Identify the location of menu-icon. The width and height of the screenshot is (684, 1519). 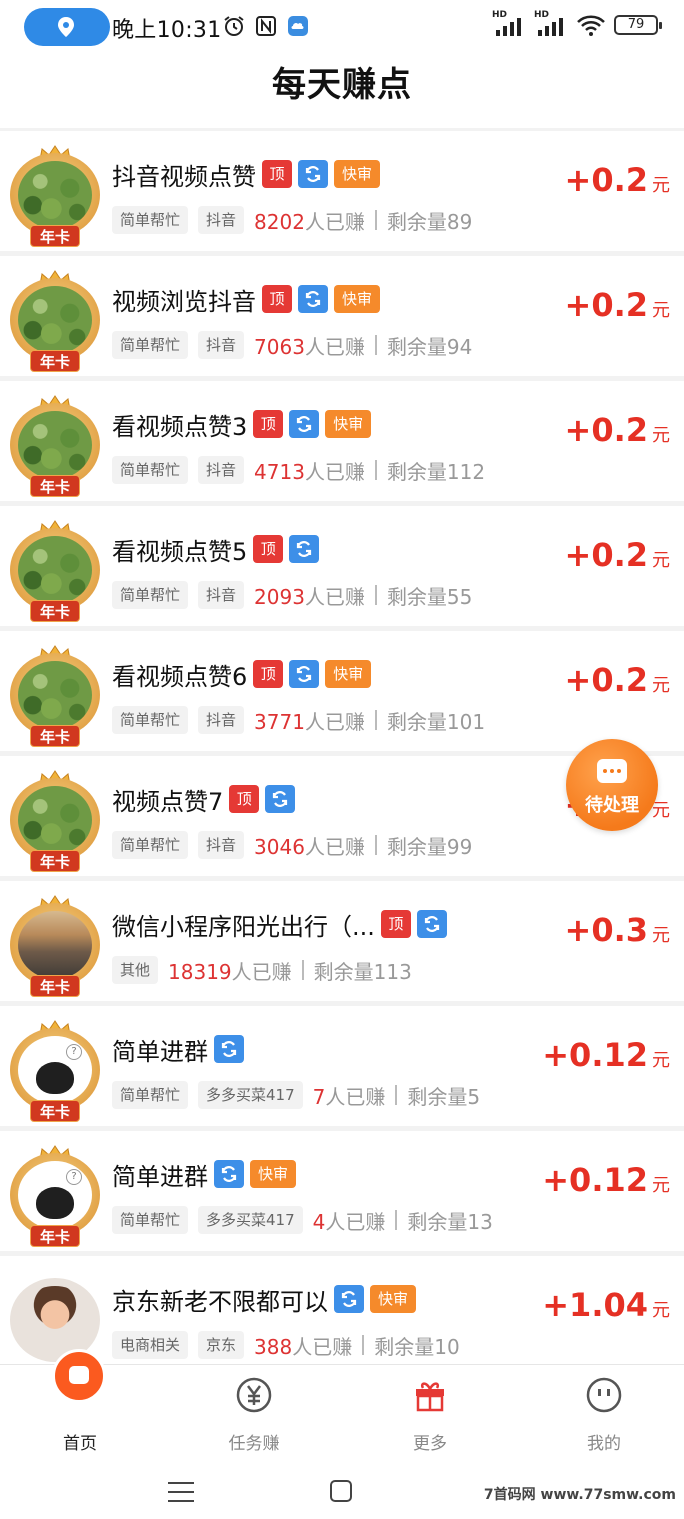
(181, 1492).